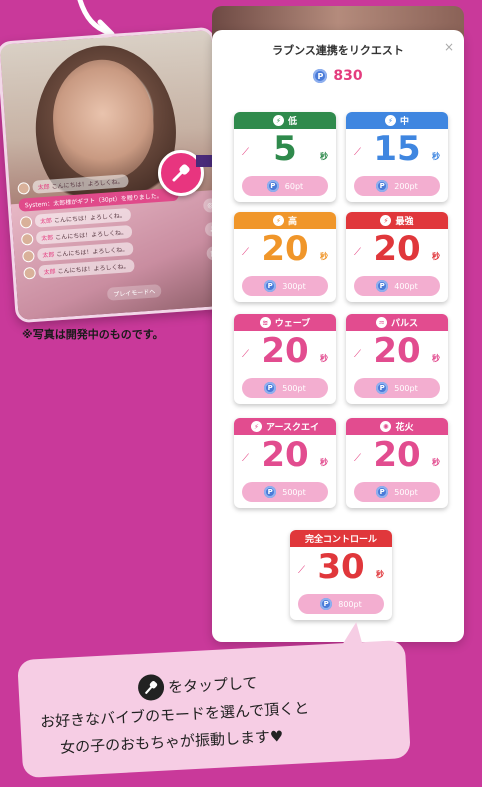 Image resolution: width=482 pixels, height=787 pixels. I want to click on mode-card-6: ♒ パルス ⟋ 20 秒 P 500pt, so click(397, 359).